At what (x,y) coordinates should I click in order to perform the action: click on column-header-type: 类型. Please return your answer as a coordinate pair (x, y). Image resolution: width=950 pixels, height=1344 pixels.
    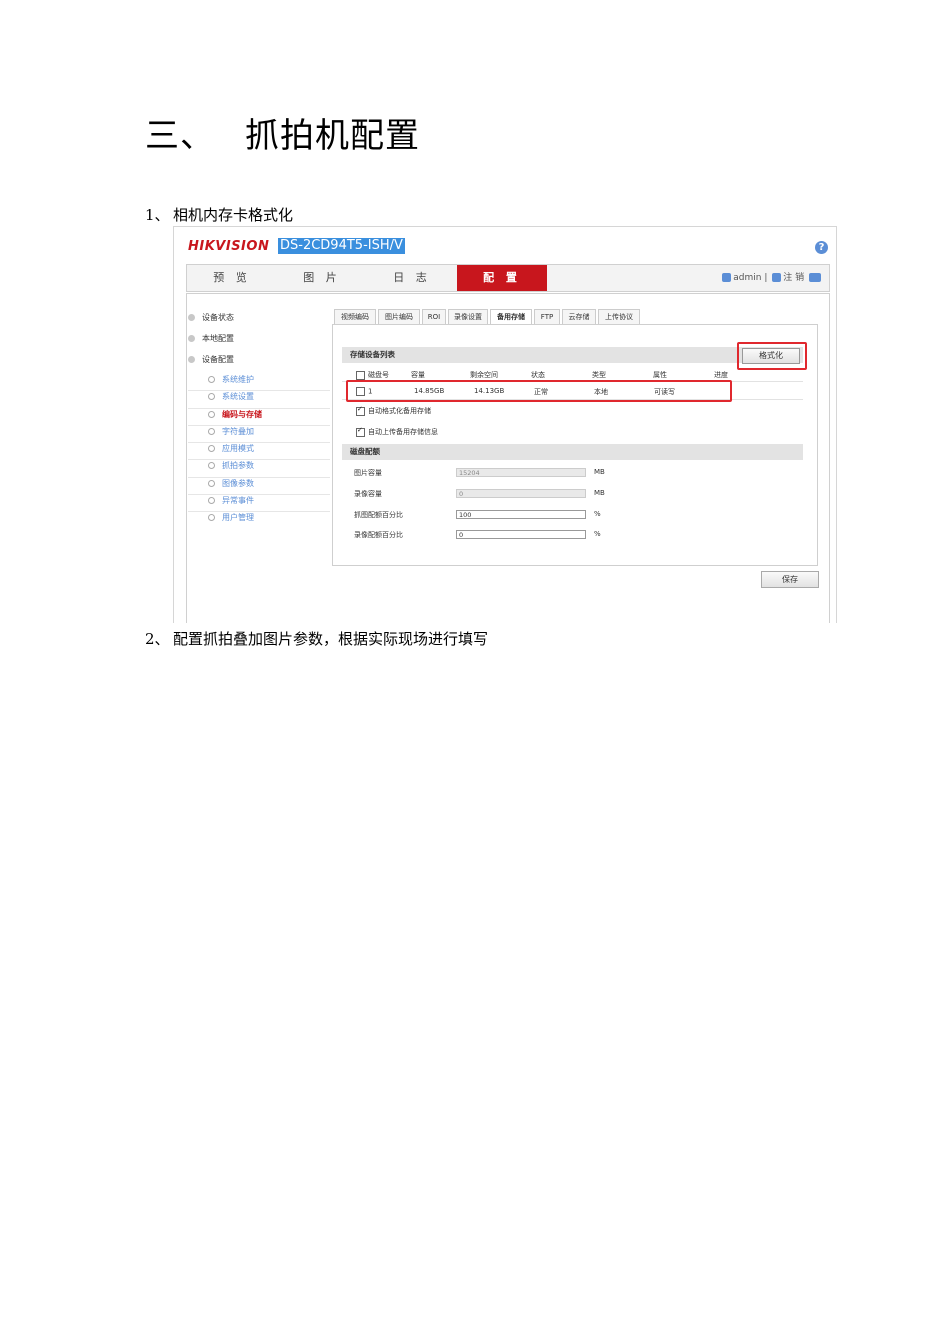
    Looking at the image, I should click on (599, 375).